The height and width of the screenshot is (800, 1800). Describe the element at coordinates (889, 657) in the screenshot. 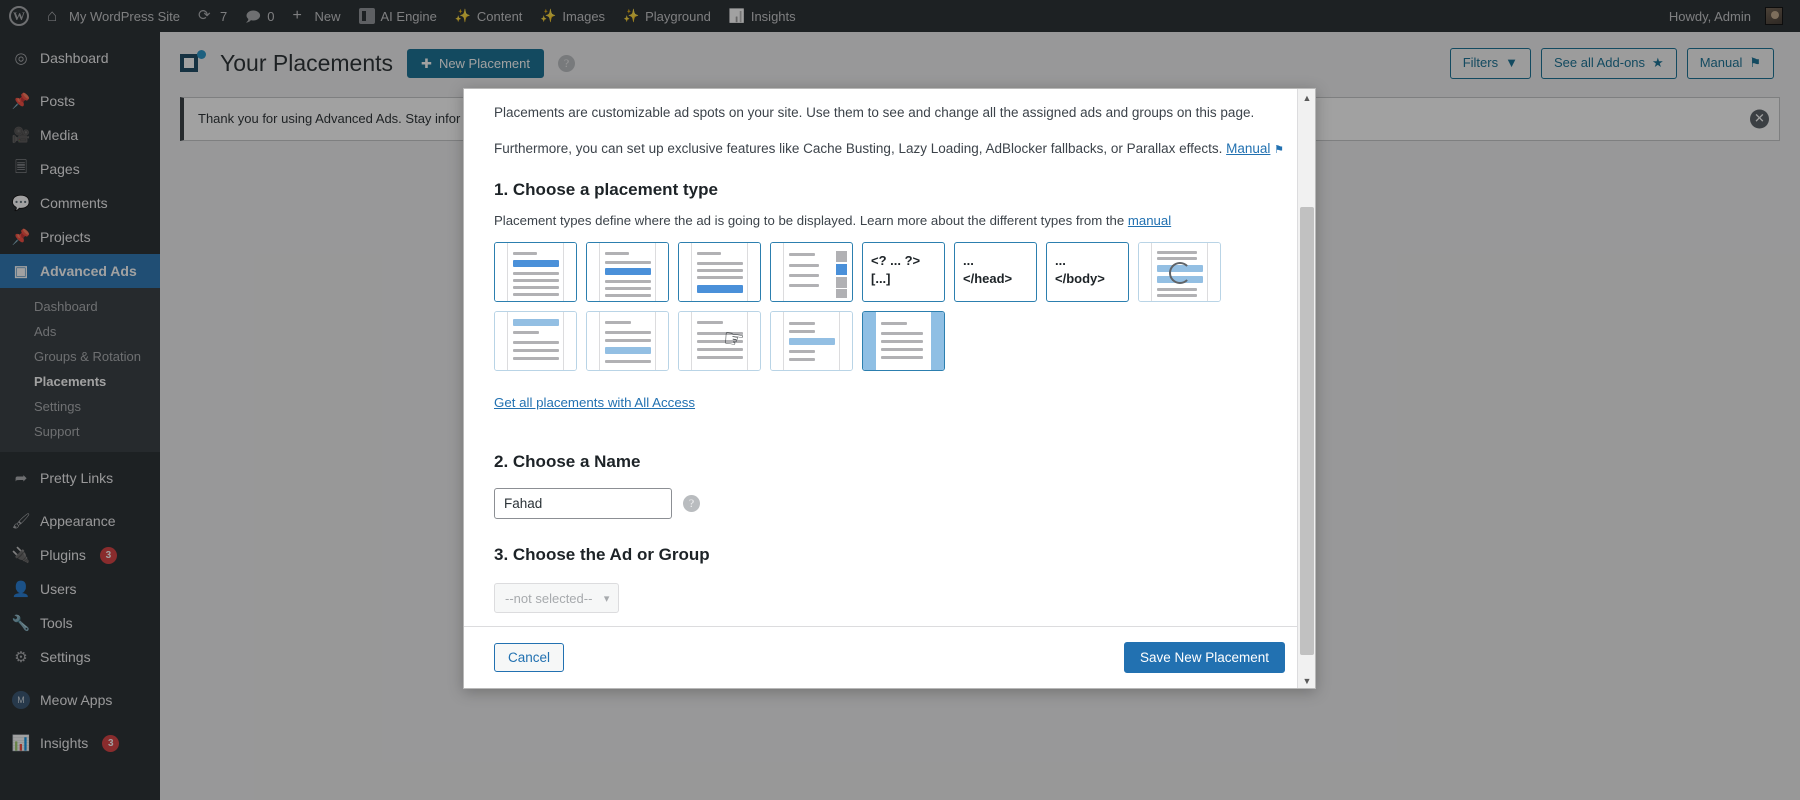

I see `modal-footer: Cancel Save New Placement` at that location.